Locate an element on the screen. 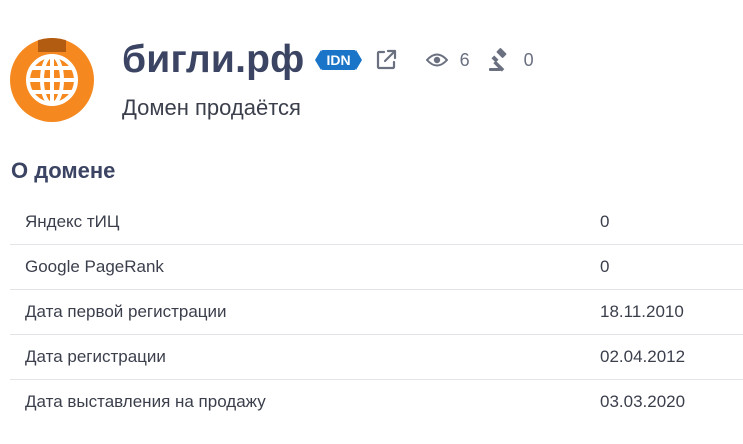  external-link-button is located at coordinates (386, 60).